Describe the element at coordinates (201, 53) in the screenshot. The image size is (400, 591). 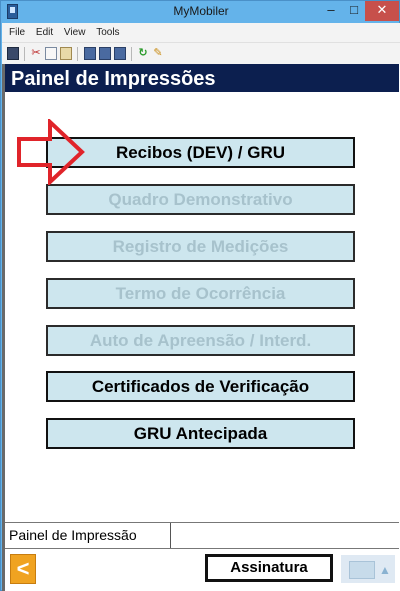
I see `toolbar: ✂ ↻ ✎` at that location.